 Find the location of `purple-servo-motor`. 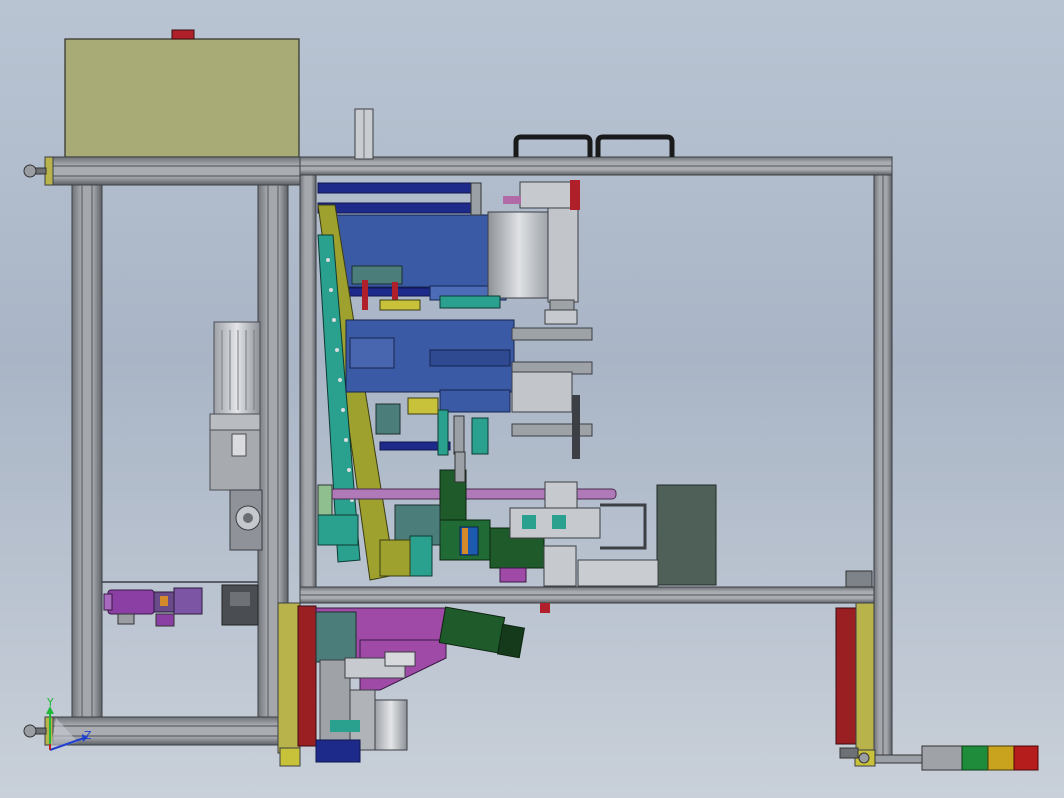

purple-servo-motor is located at coordinates (181, 605).